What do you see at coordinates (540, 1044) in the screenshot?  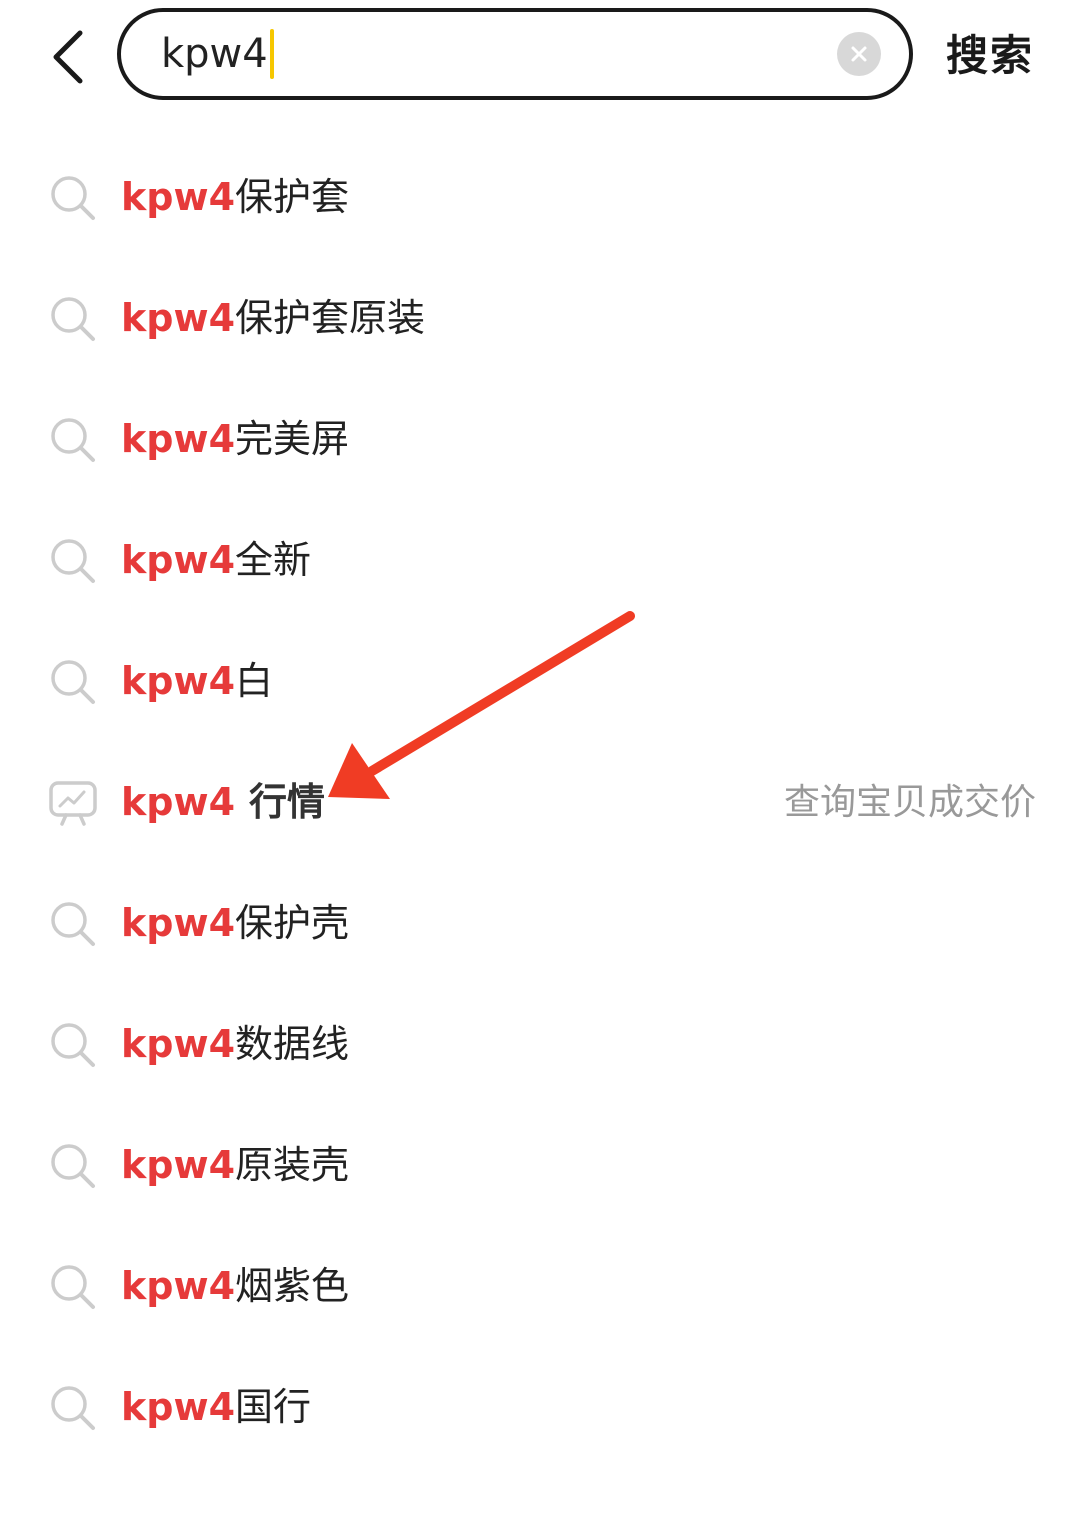 I see `suggestion-item: kpw4数据线` at bounding box center [540, 1044].